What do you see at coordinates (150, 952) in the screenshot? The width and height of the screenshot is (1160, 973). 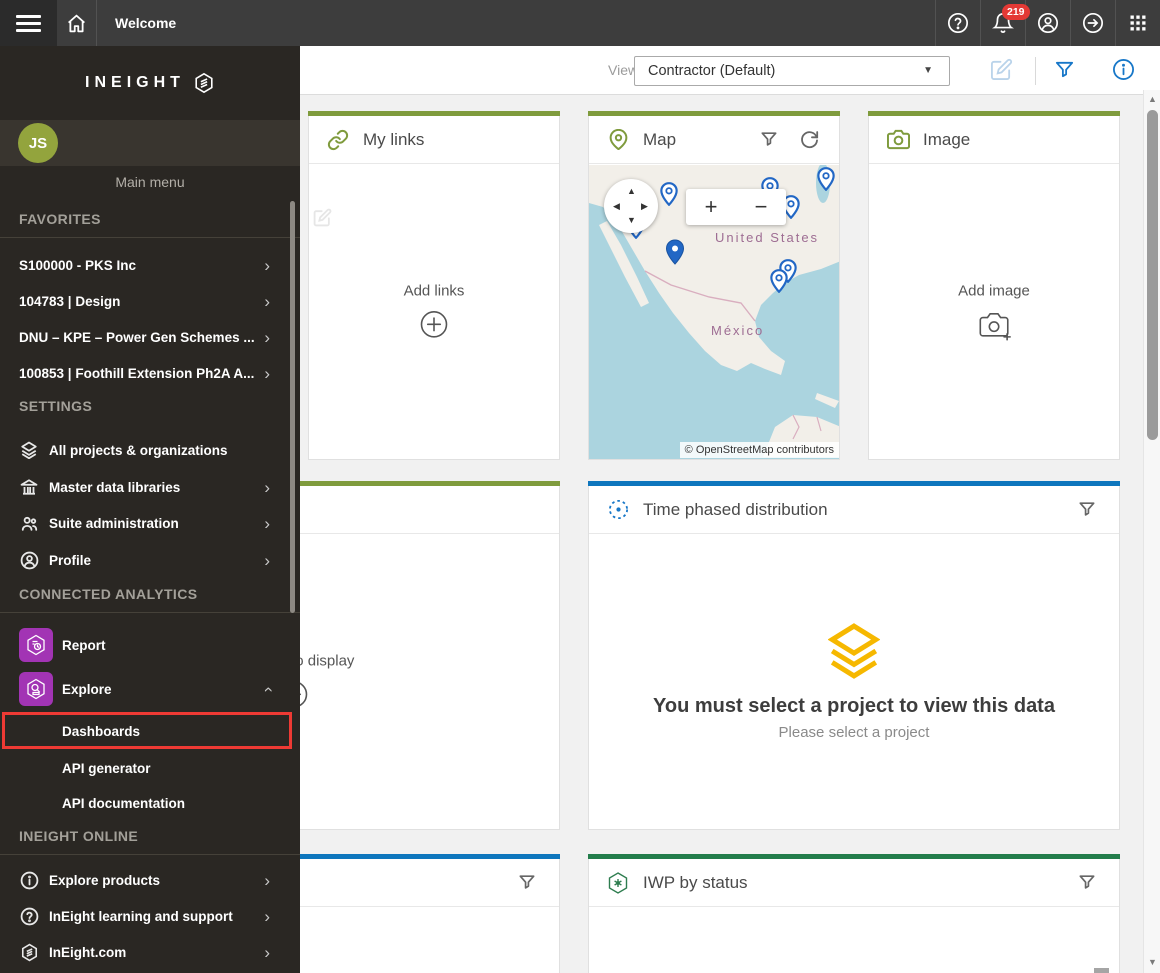 I see `sidebar-item-ineight-com: InEight.com ›` at bounding box center [150, 952].